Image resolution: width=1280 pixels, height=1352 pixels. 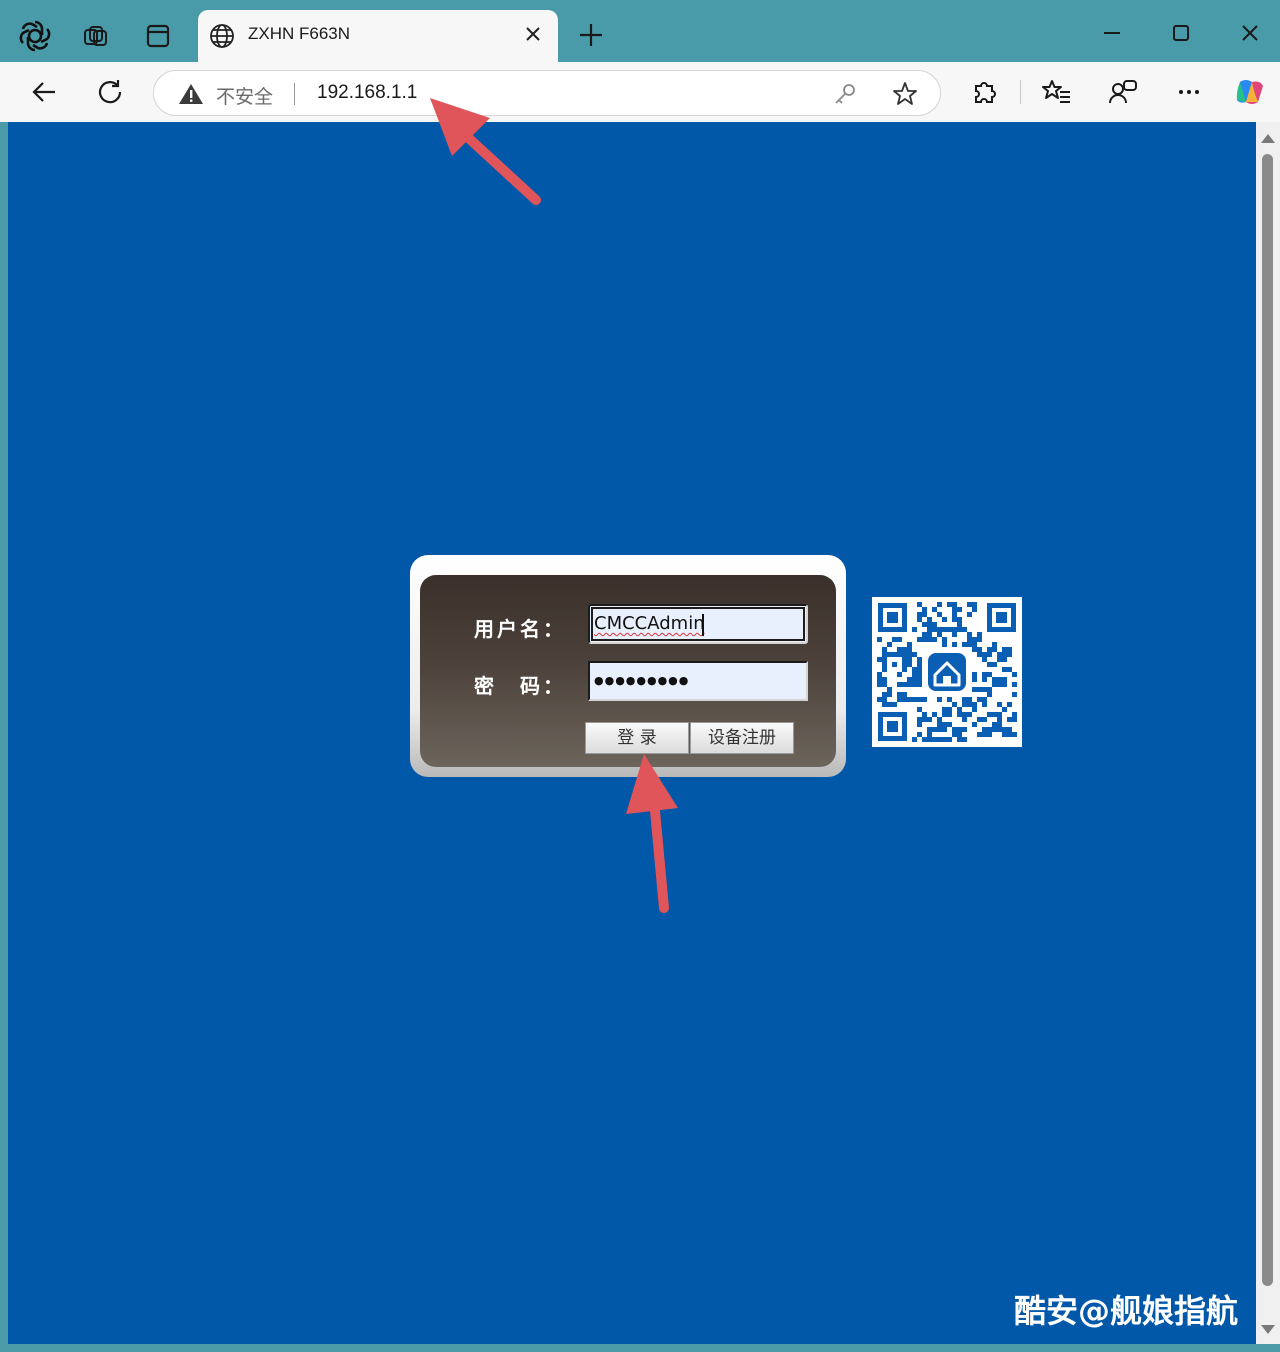 I want to click on refresh-button, so click(x=110, y=92).